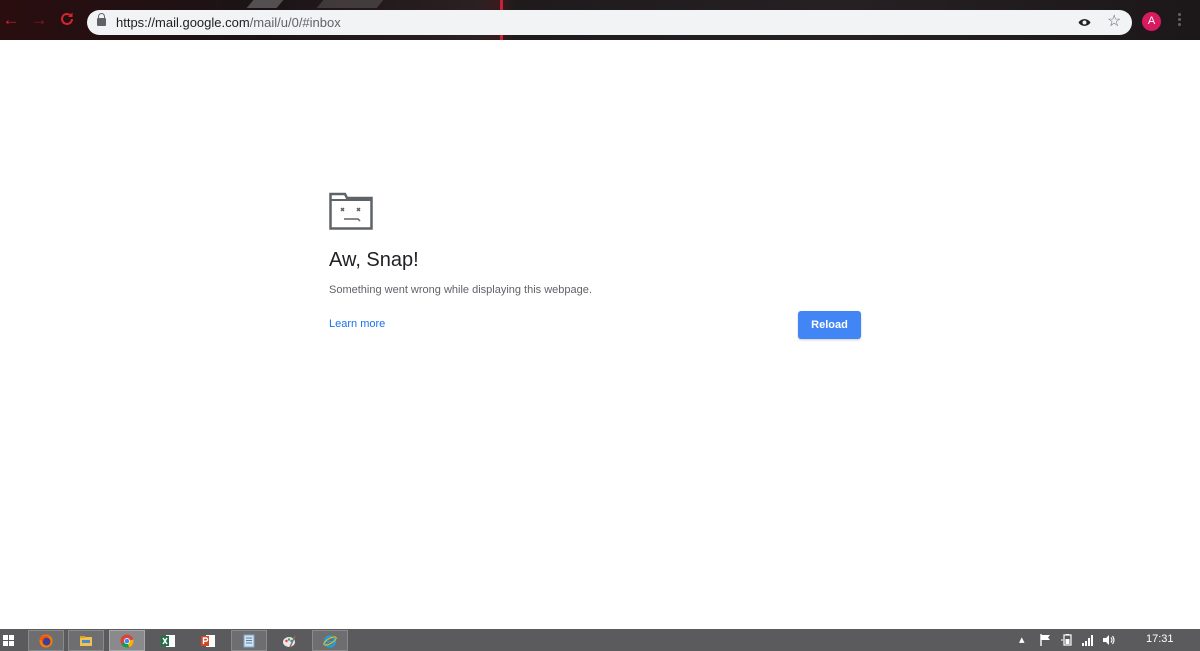 The image size is (1200, 651). I want to click on url-host: https://mail.google.com, so click(183, 22).